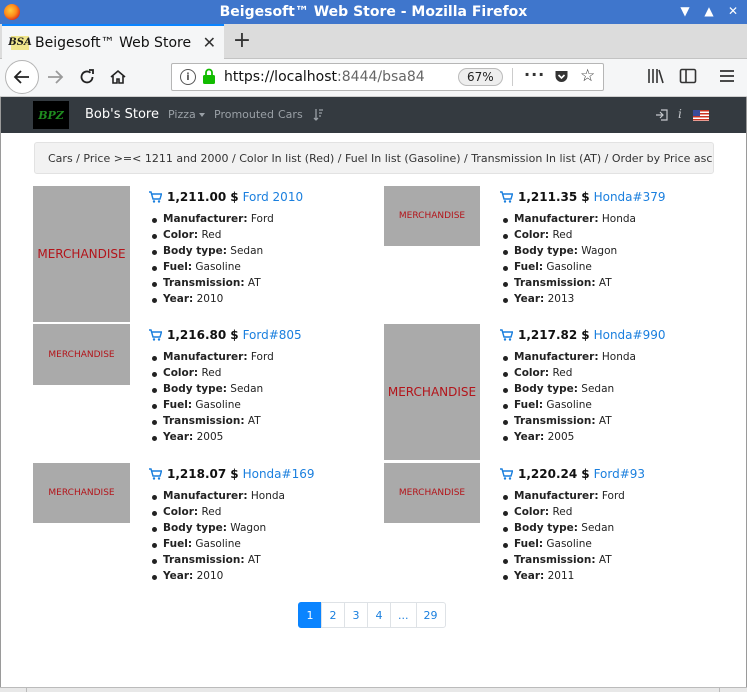 This screenshot has width=747, height=692. Describe the element at coordinates (324, 77) in the screenshot. I see `url-text: https://localhost:8444/bsa8444` at that location.